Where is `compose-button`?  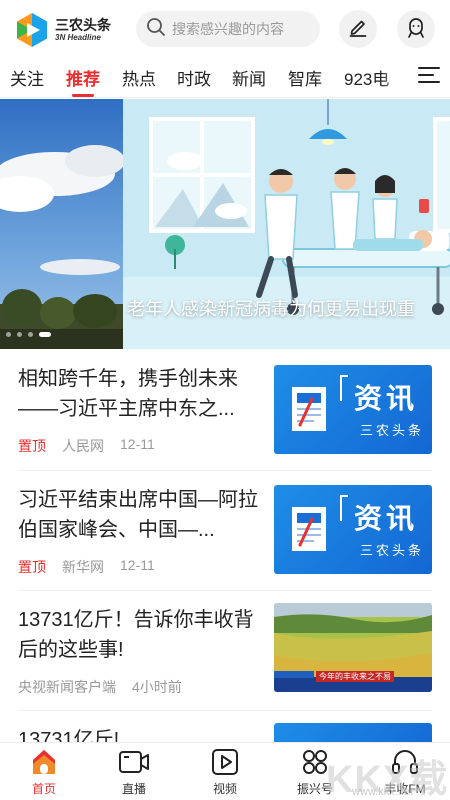
compose-button is located at coordinates (358, 29).